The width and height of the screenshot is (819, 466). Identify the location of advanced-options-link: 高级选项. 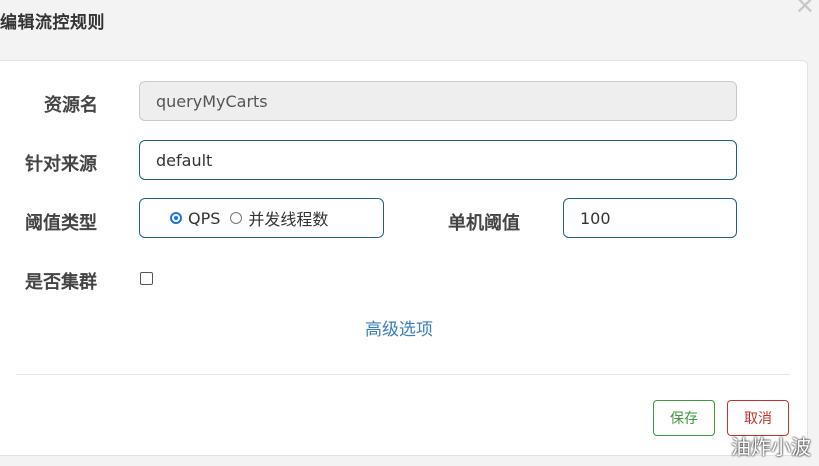
(399, 327).